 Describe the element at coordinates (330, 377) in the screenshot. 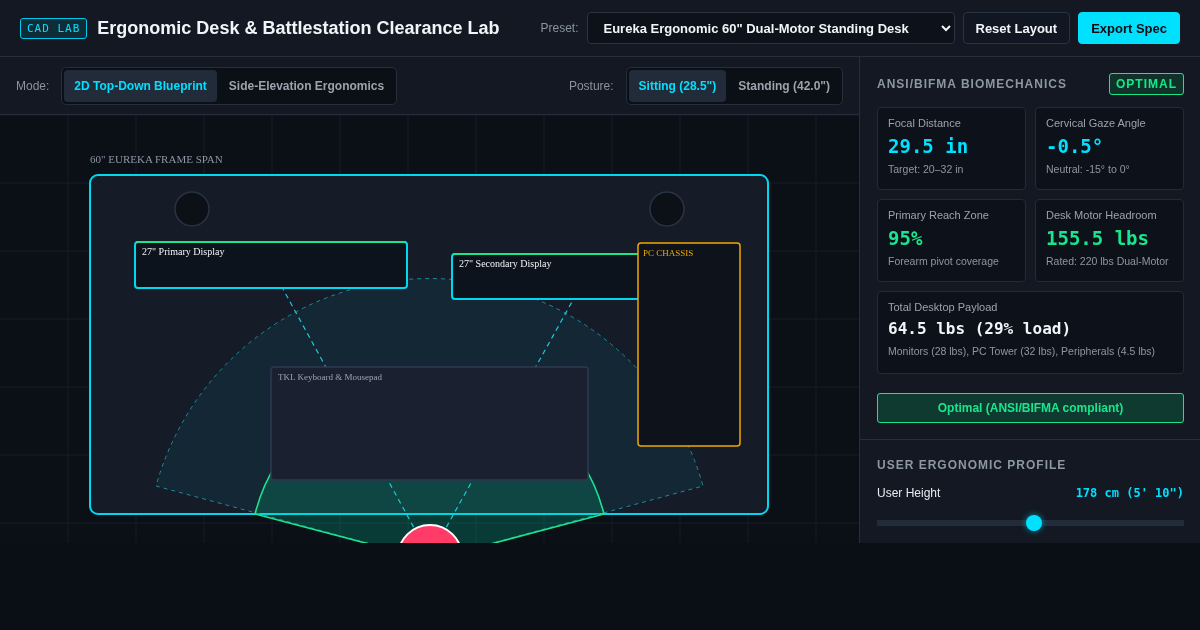

I see `keyboard-label: TKL Keyboard & Mousepad` at that location.